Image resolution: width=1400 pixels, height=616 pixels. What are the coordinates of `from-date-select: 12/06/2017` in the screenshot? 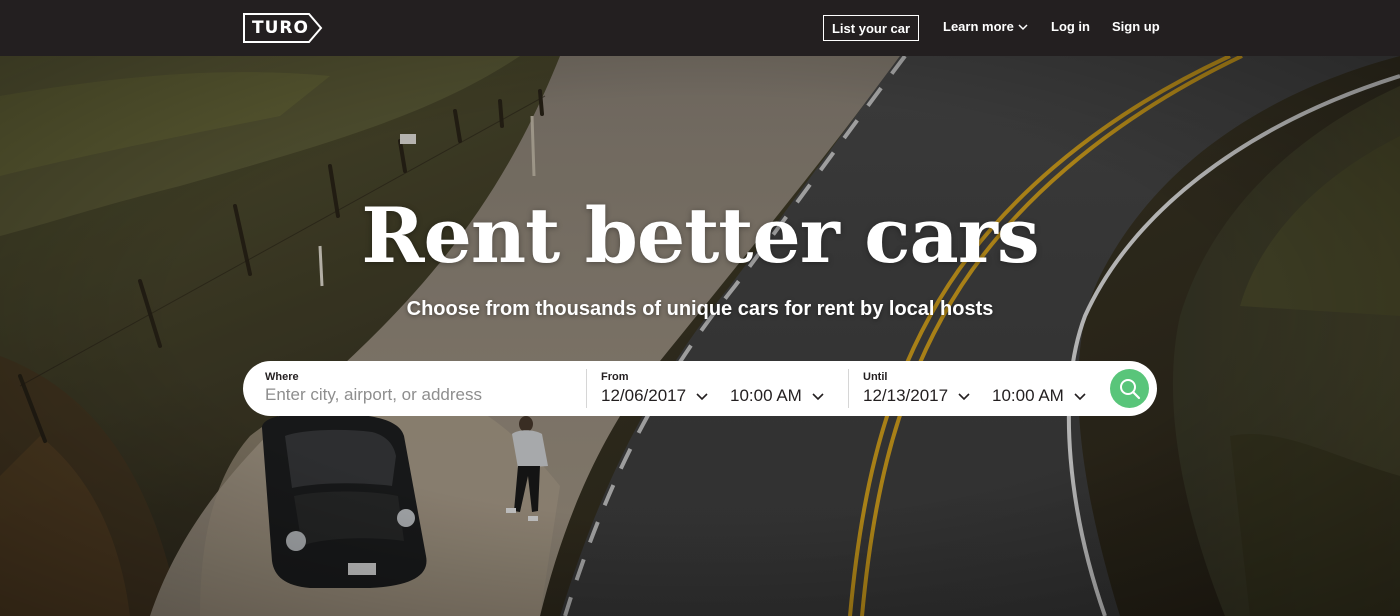 It's located at (654, 396).